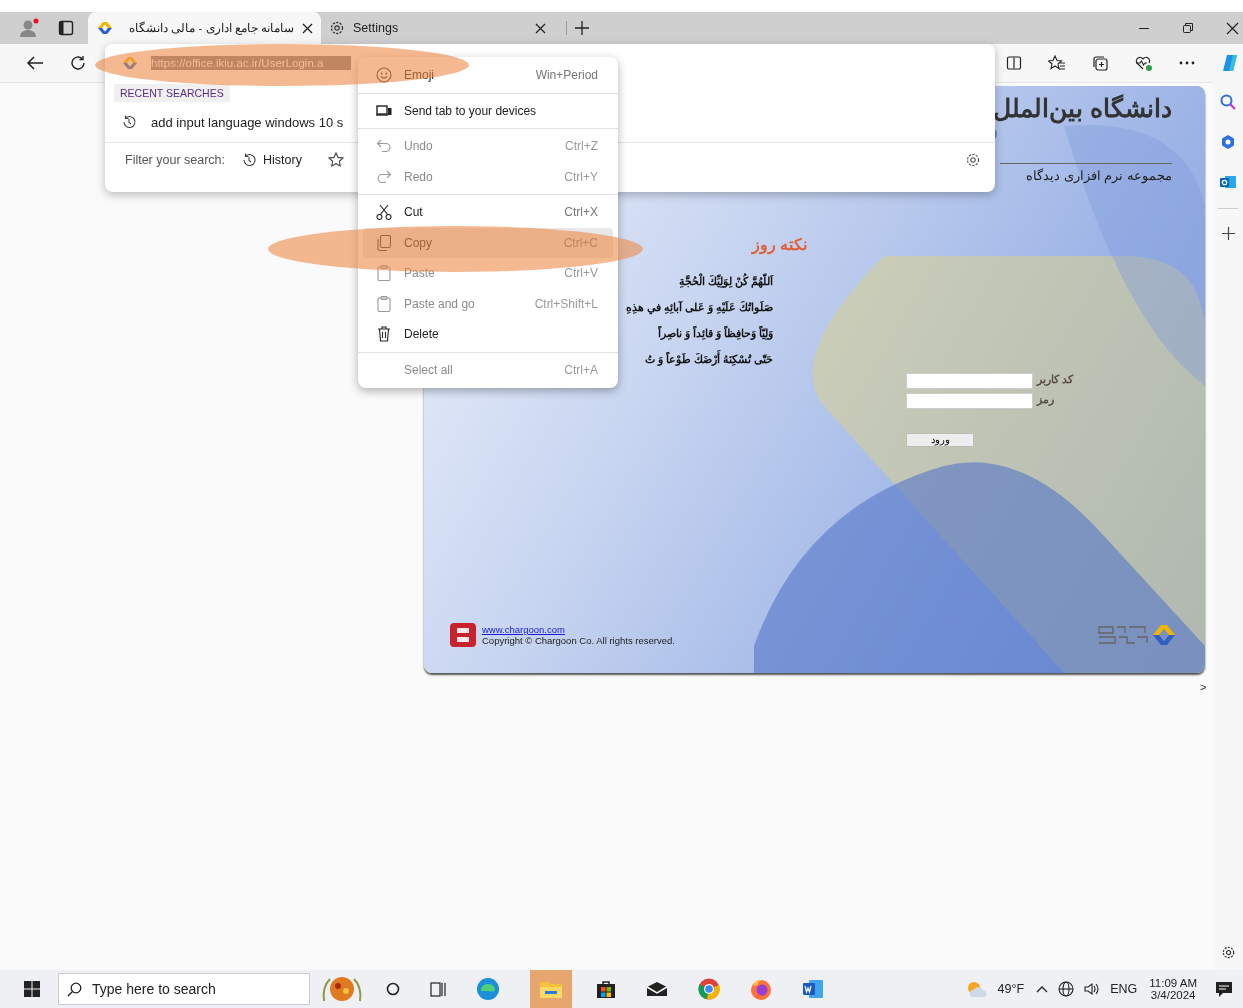 The height and width of the screenshot is (1008, 1243). I want to click on prayer-text-line: اَللّهُمَّ كُنْ لِوَلِيِّكَ الْحُجَّةِ, so click(726, 281).